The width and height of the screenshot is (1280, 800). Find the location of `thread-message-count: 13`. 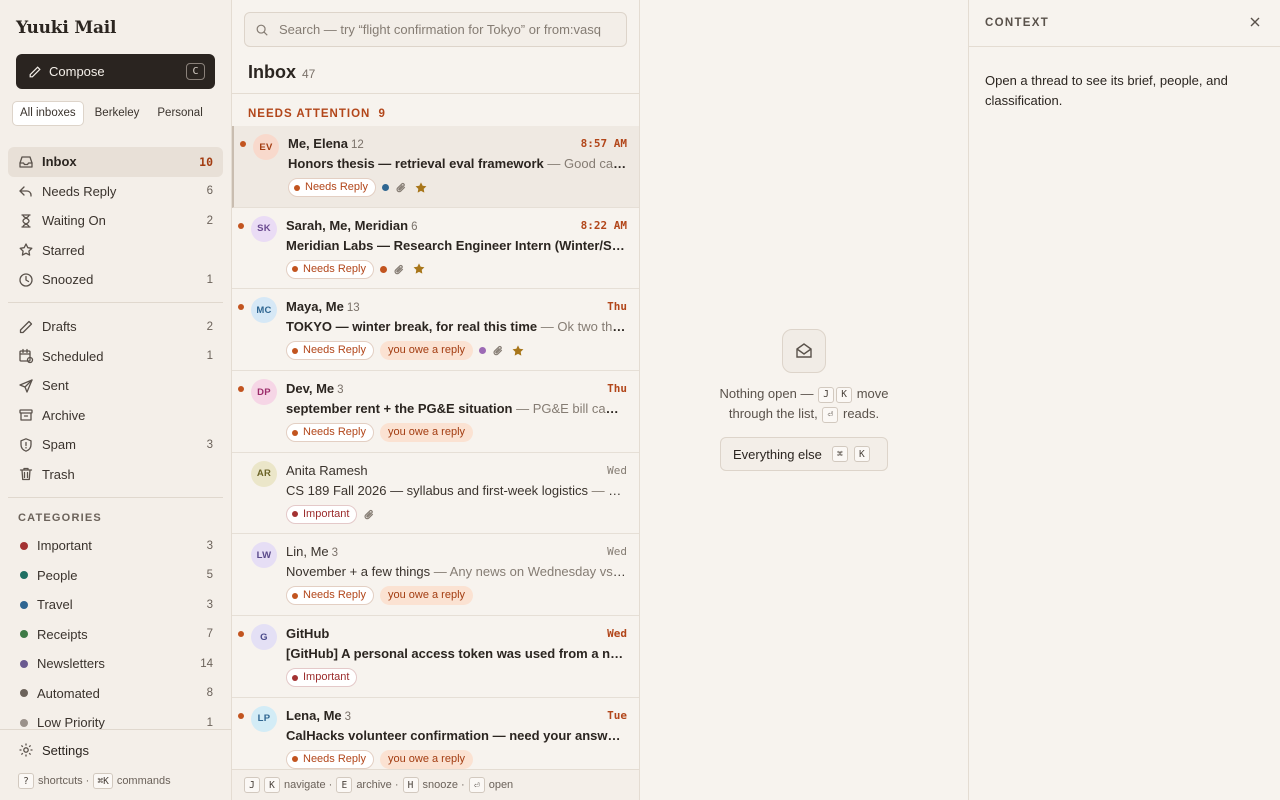

thread-message-count: 13 is located at coordinates (353, 308).